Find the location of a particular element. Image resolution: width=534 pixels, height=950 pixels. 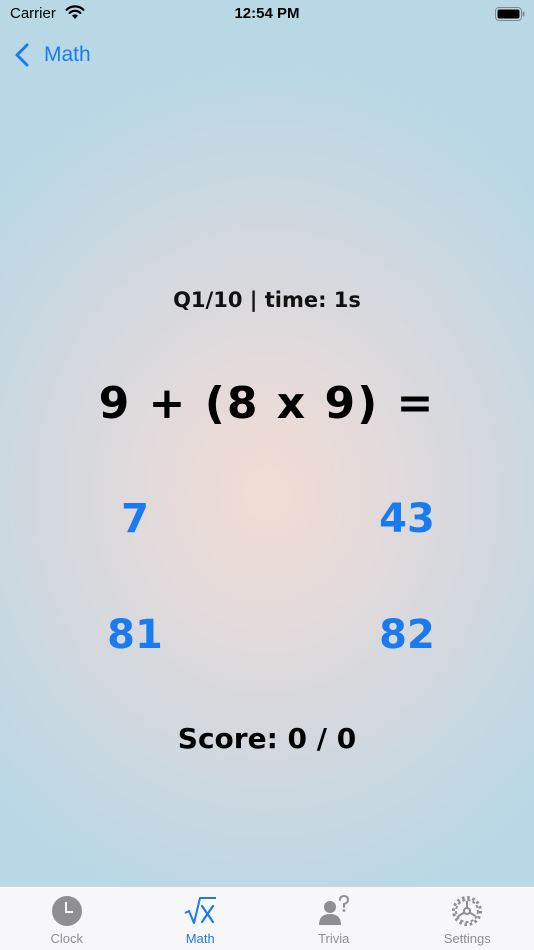

tab-bar: Clock Math Trivia Settings is located at coordinates (267, 918).